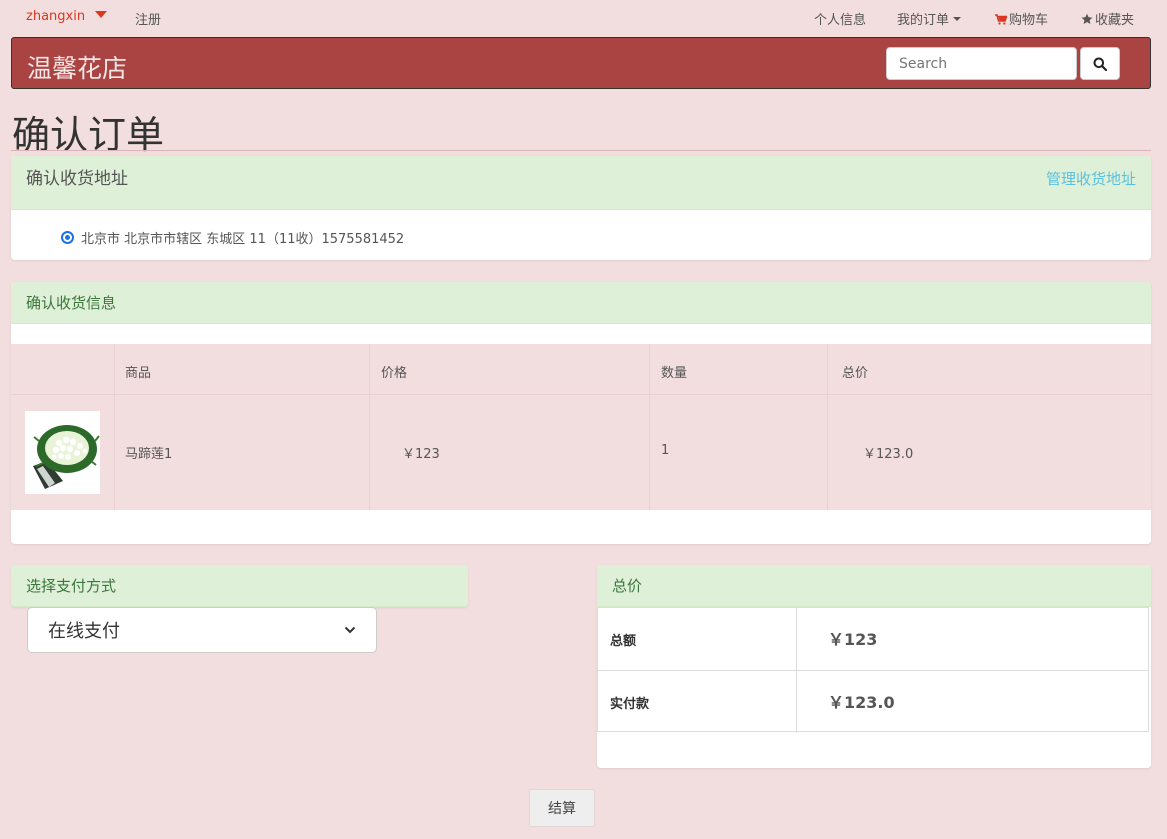  Describe the element at coordinates (581, 183) in the screenshot. I see `address-panel-header: 确认收货地址 管理收货地址` at that location.